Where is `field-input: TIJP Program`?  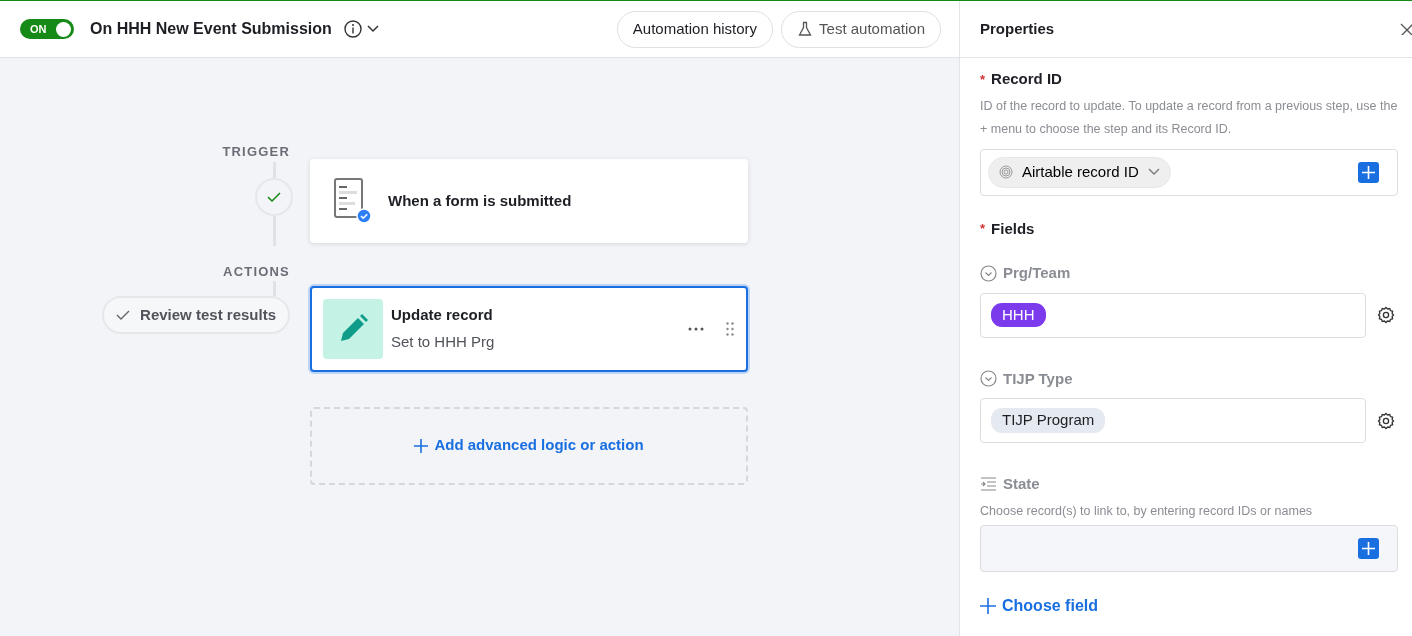 field-input: TIJP Program is located at coordinates (1173, 420).